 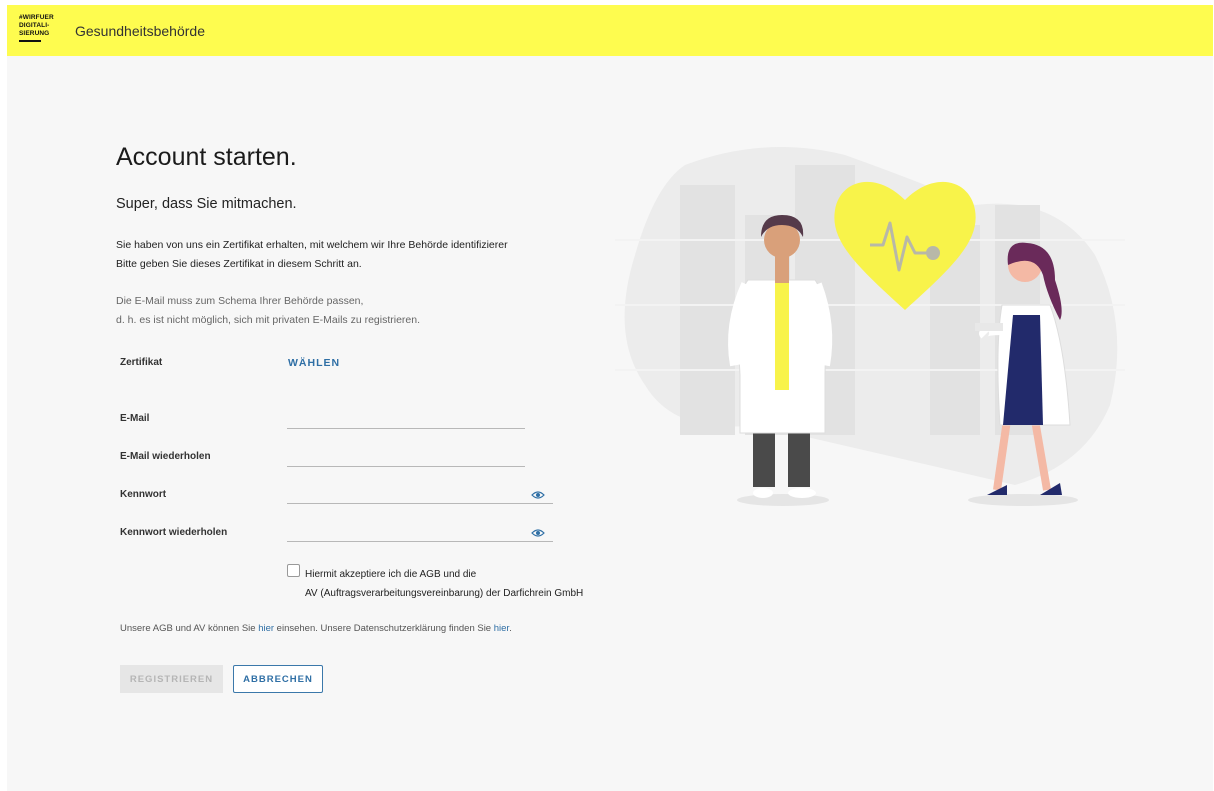 I want to click on cancel-button: ABBRECHEN, so click(x=278, y=679).